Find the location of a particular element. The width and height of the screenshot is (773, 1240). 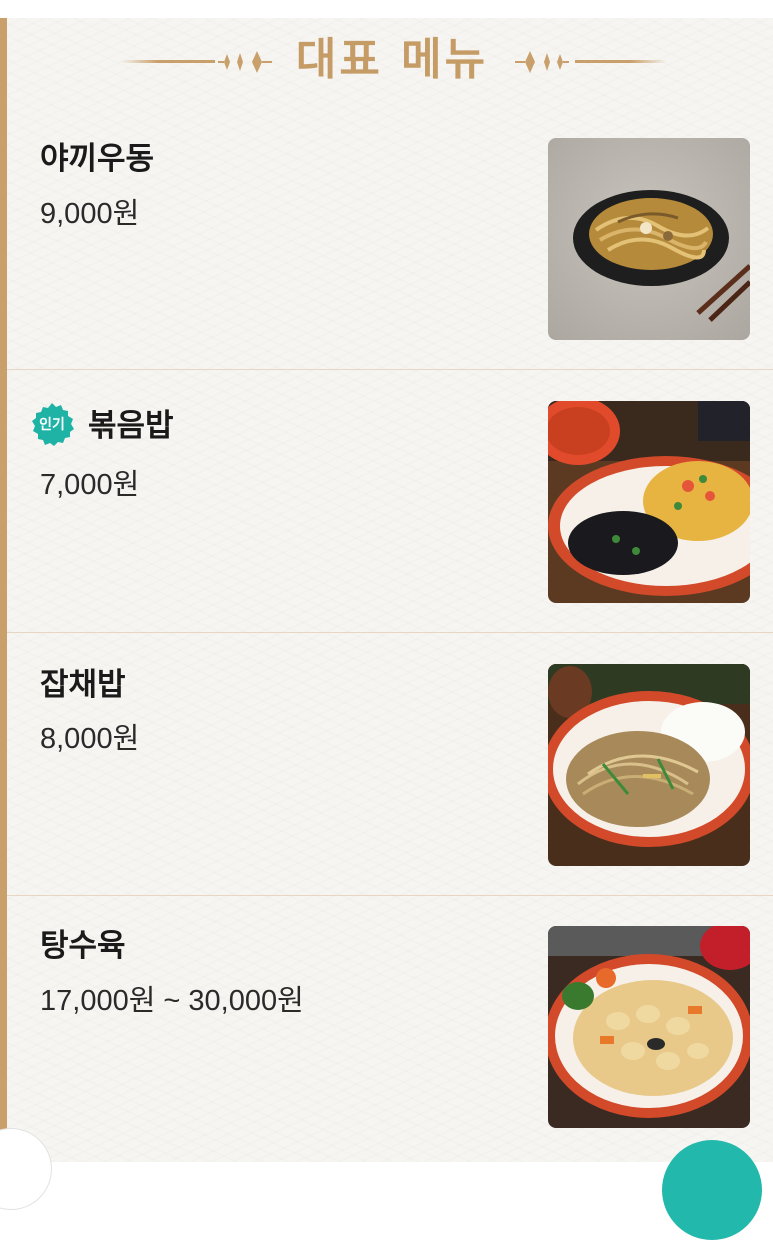

fried-rice-photo is located at coordinates (649, 502).